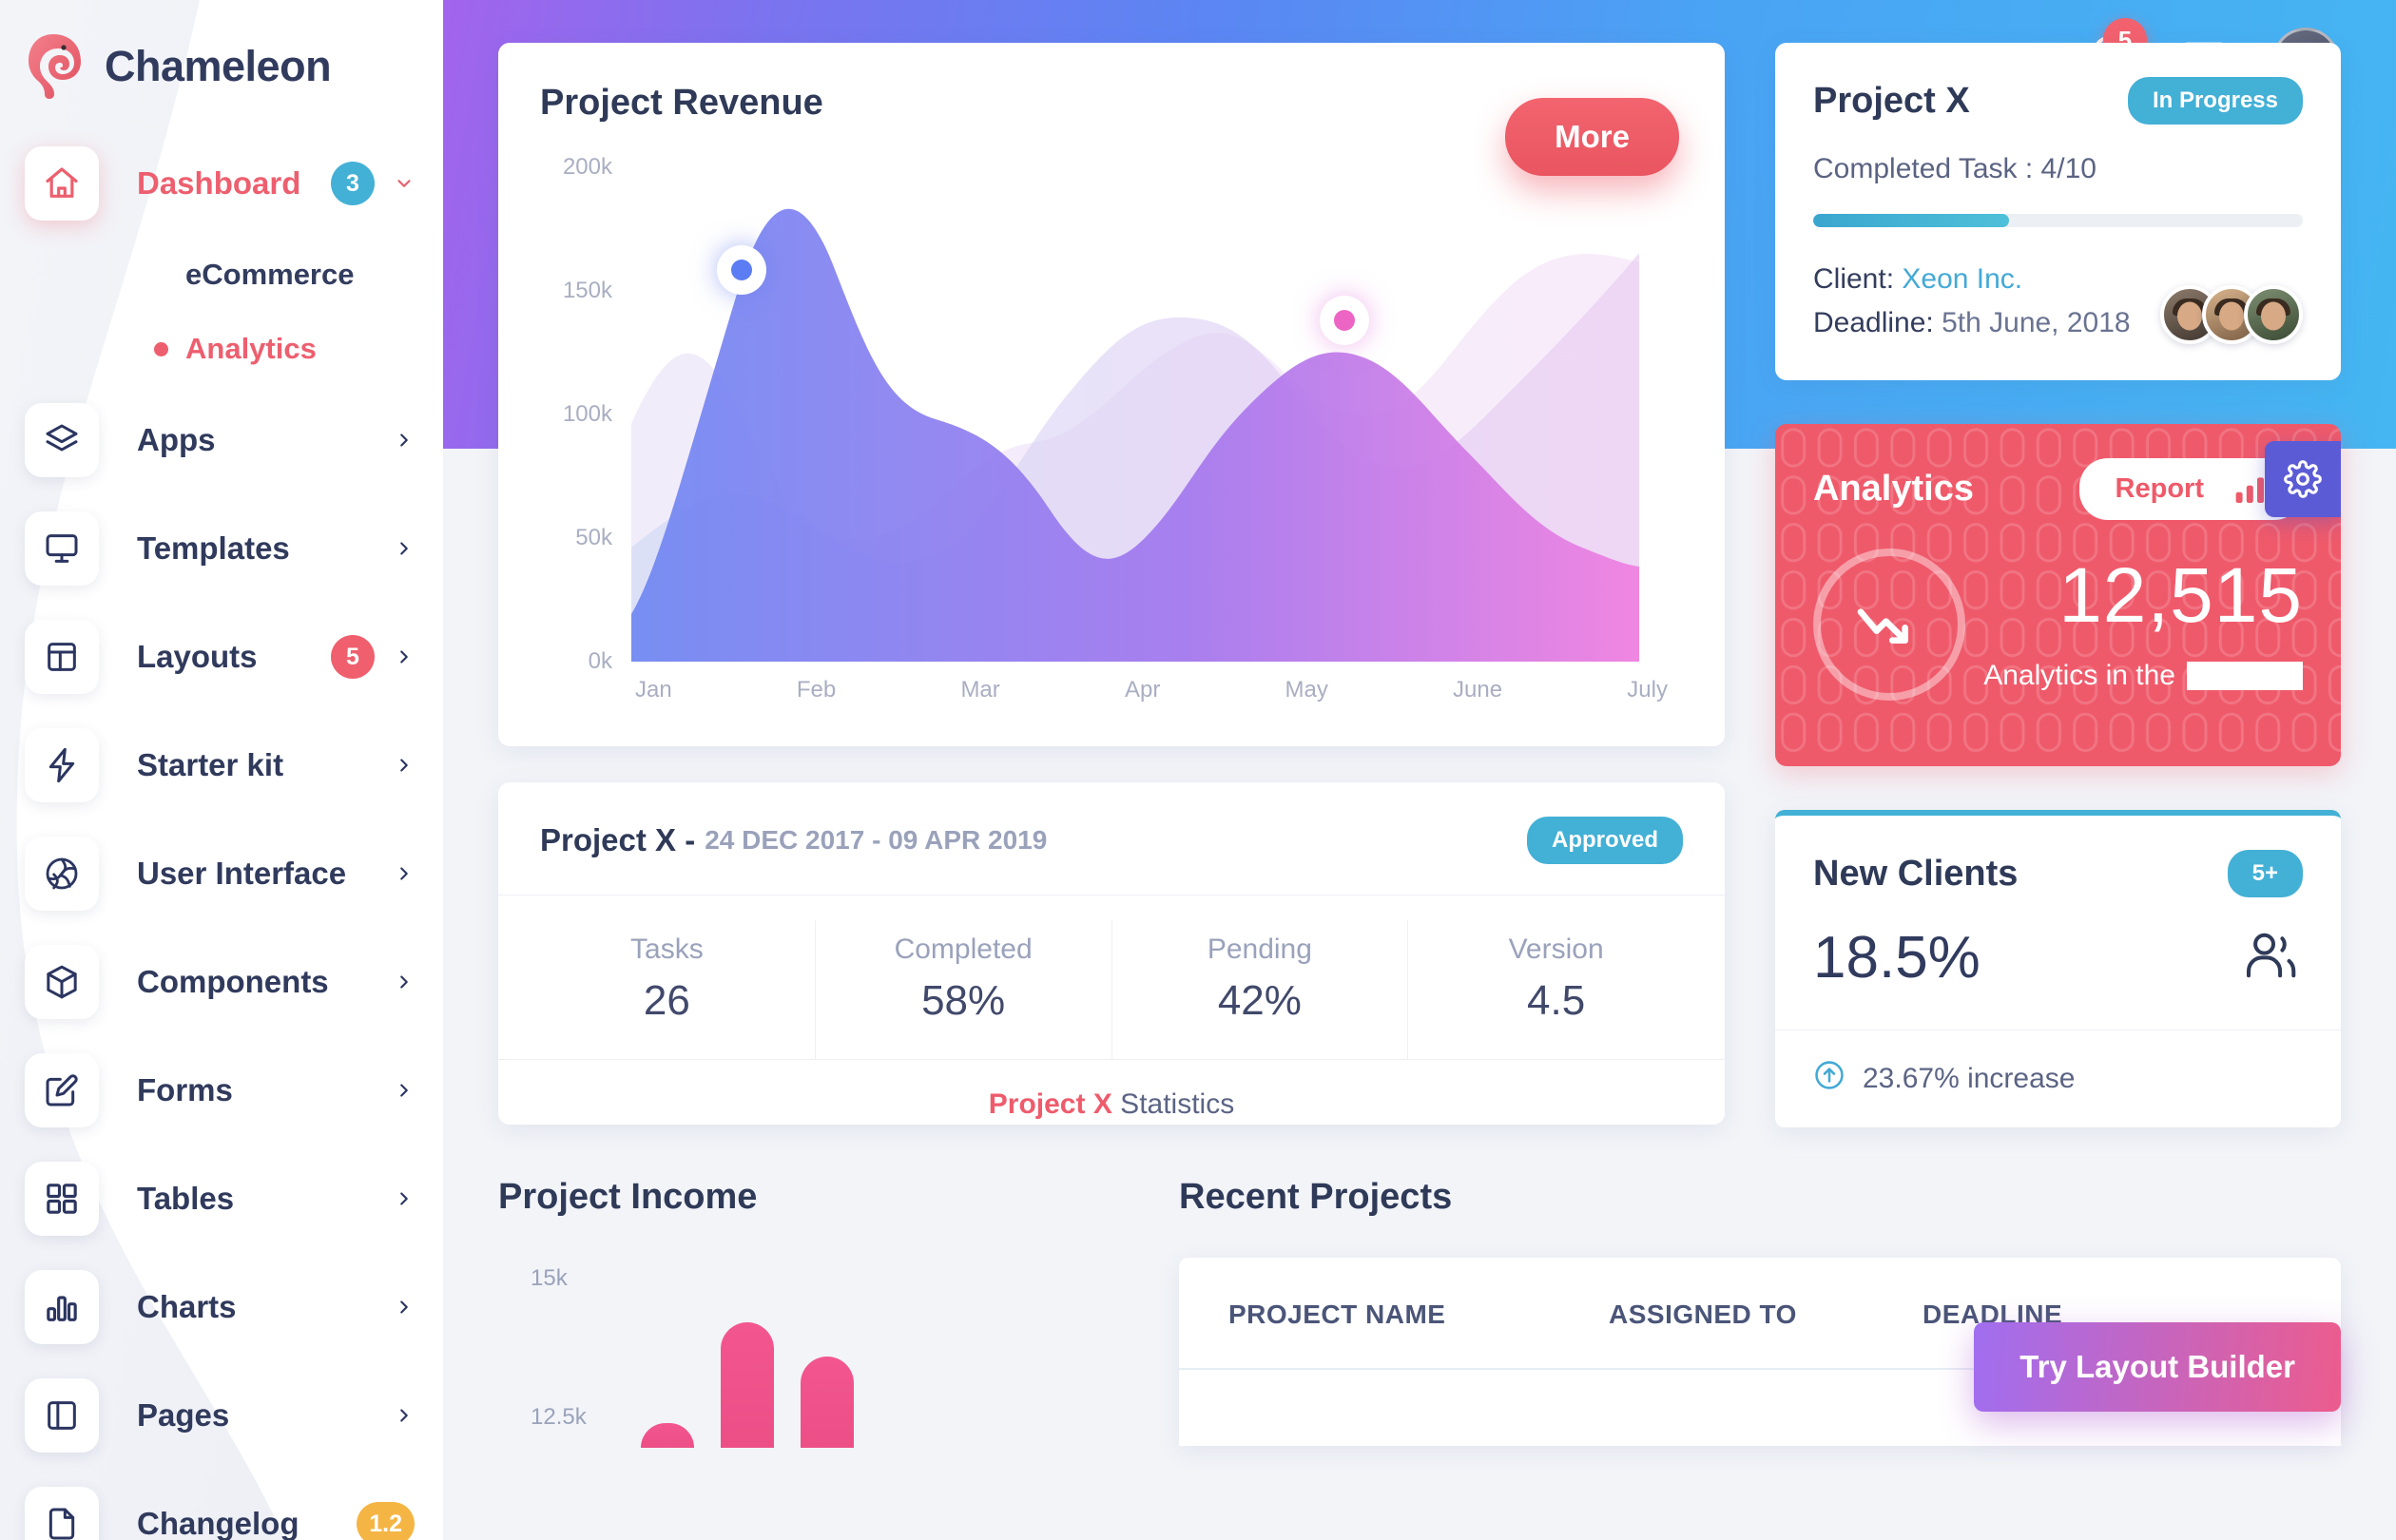 This screenshot has height=1540, width=2396. What do you see at coordinates (353, 657) in the screenshot?
I see `sidebar-badge: 5` at bounding box center [353, 657].